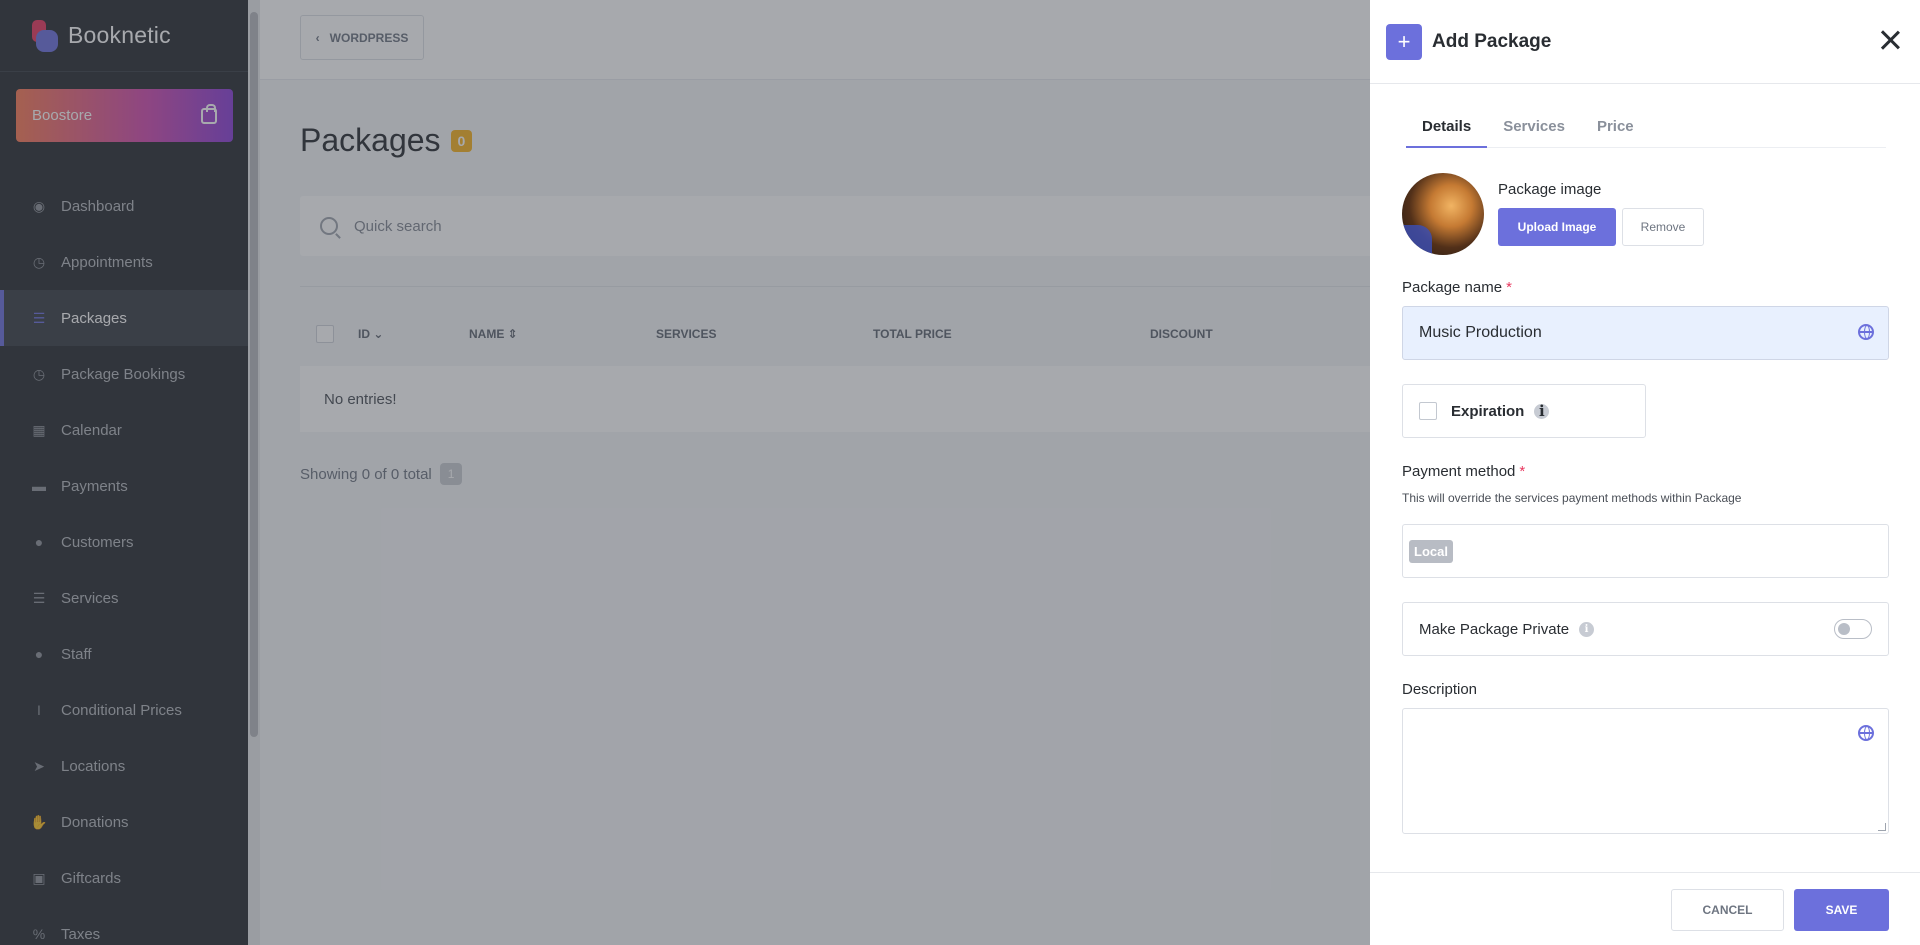  What do you see at coordinates (1440, 689) in the screenshot?
I see `description-label: Description` at bounding box center [1440, 689].